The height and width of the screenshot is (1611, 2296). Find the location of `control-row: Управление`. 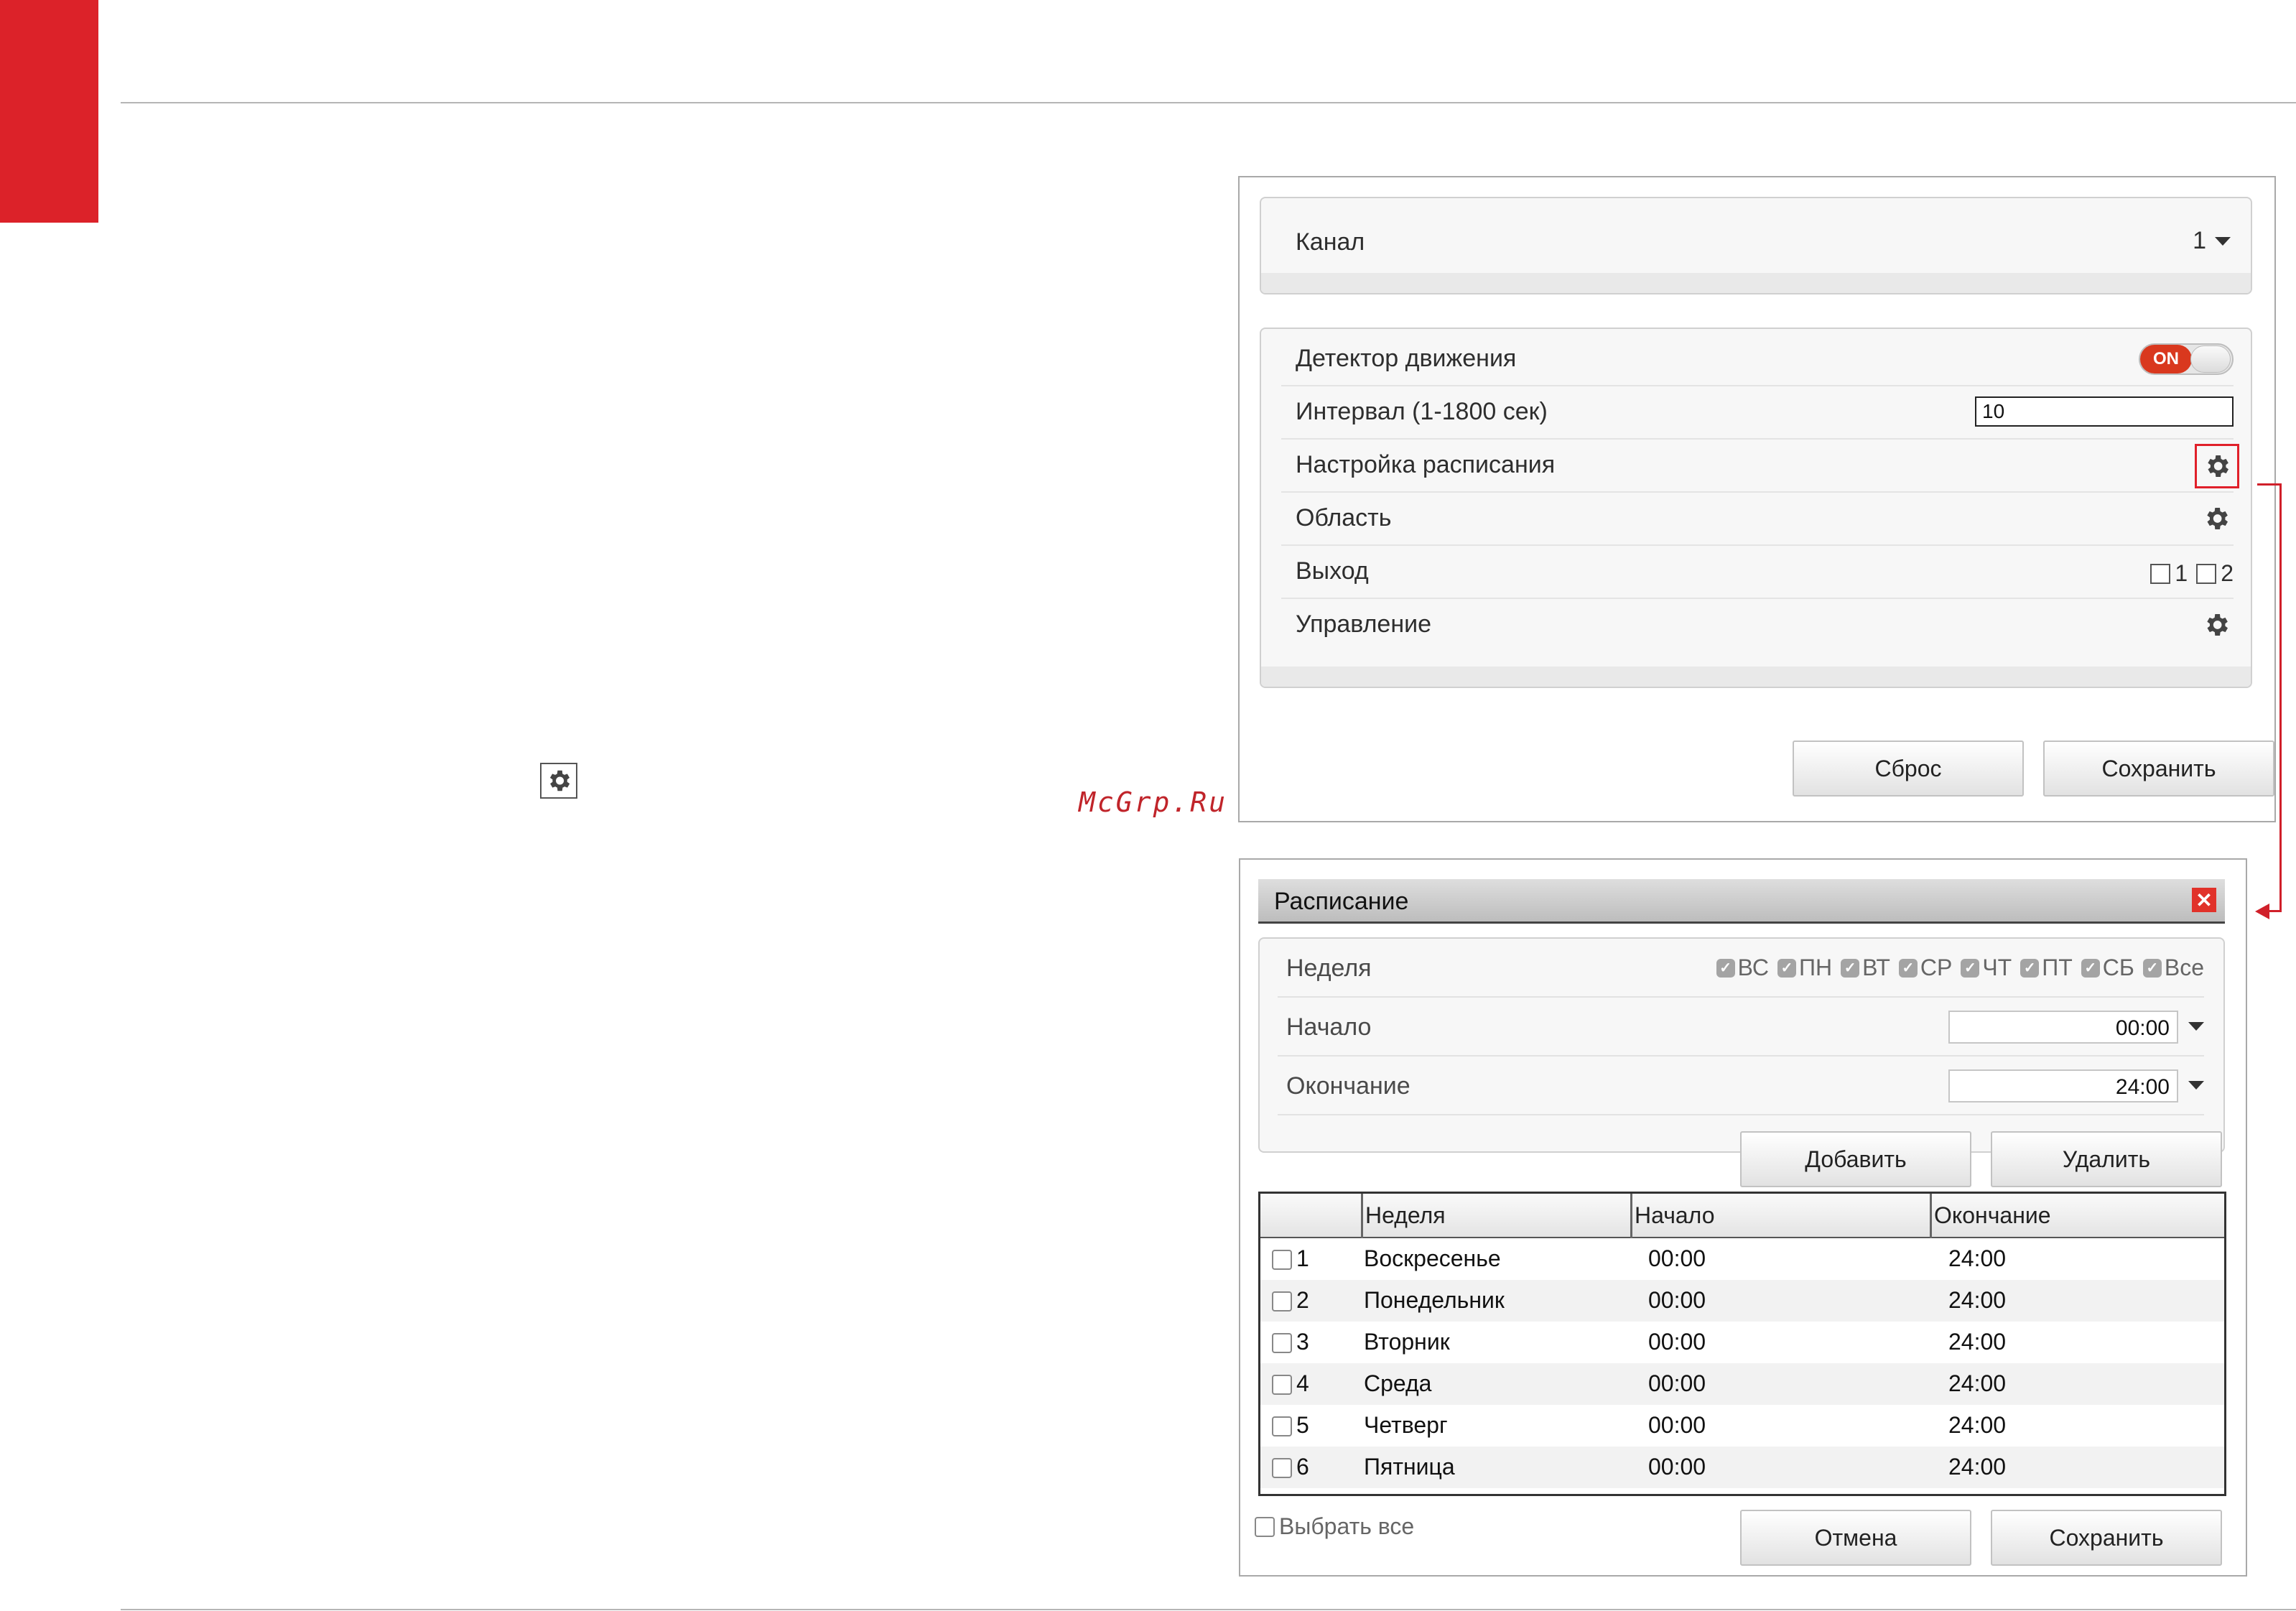

control-row: Управление is located at coordinates (1758, 625).